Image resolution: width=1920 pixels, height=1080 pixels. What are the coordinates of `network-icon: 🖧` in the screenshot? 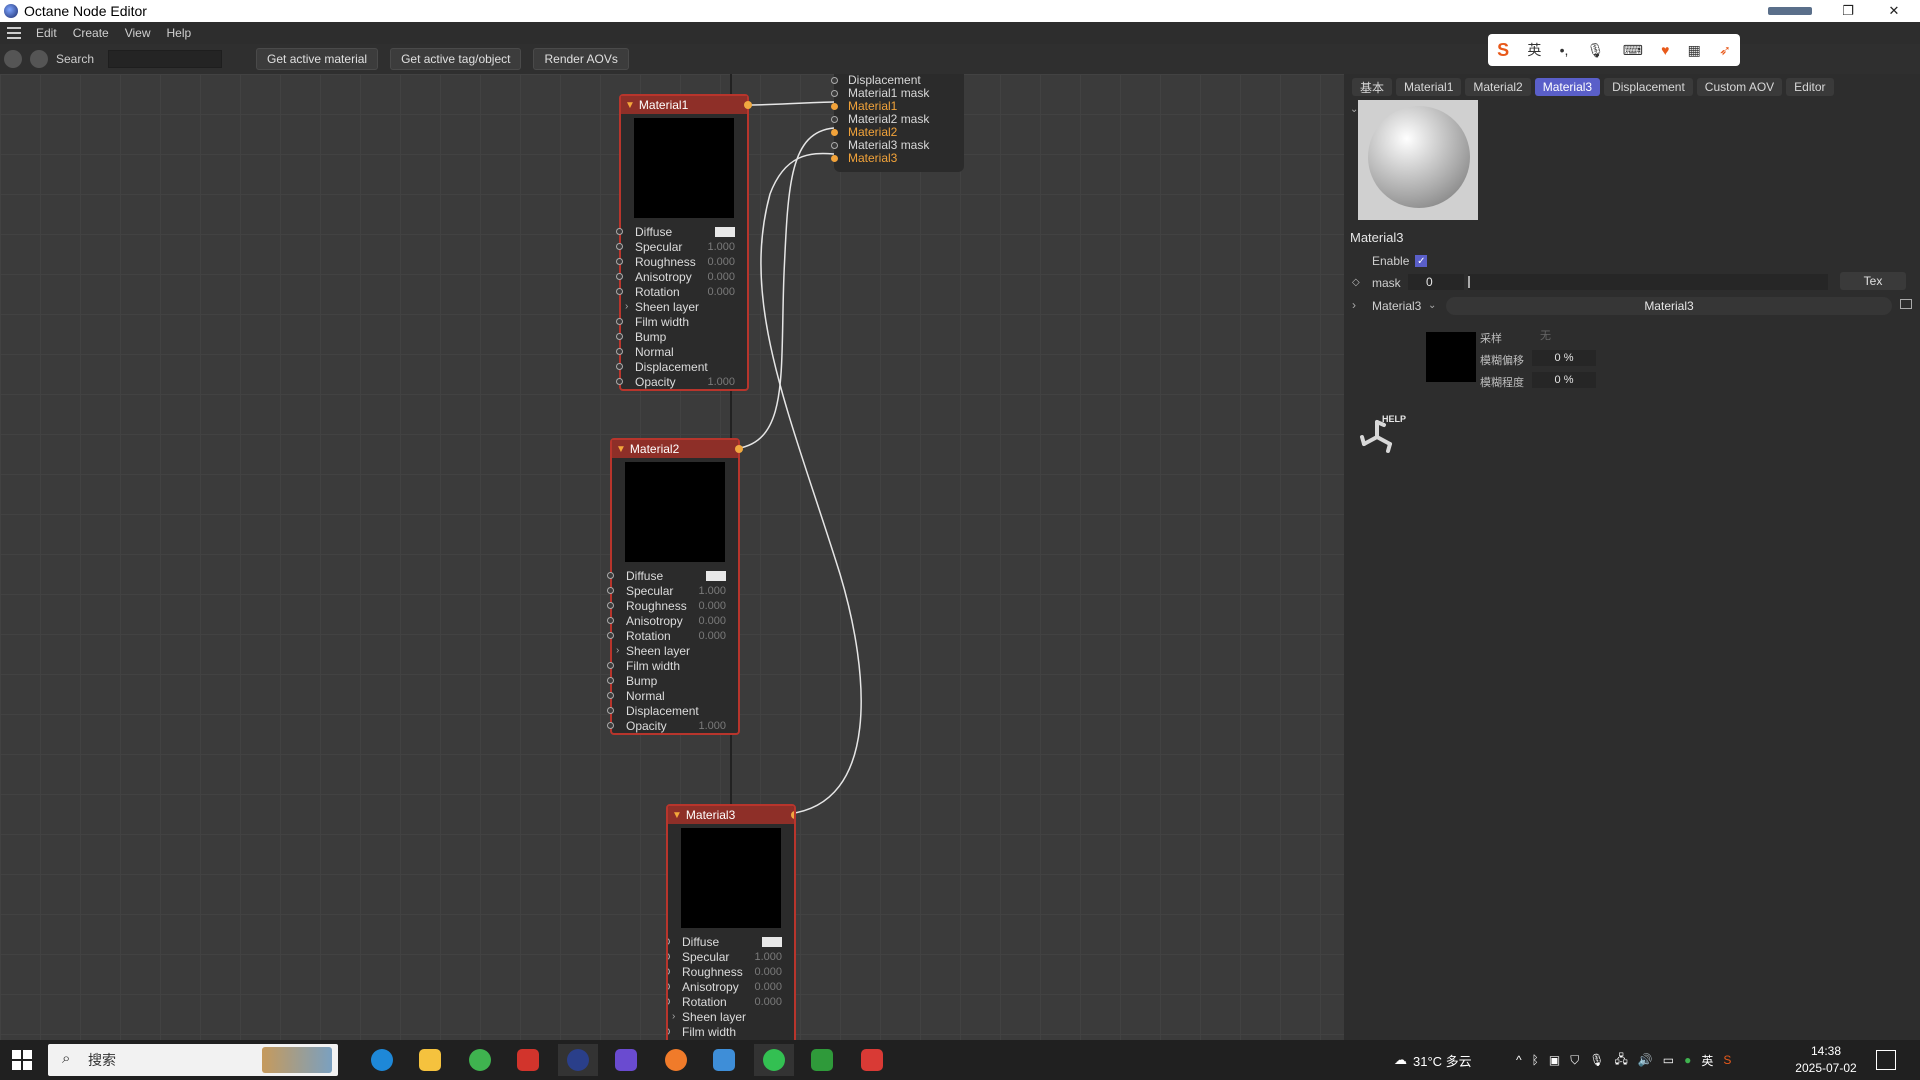 It's located at (1620, 1060).